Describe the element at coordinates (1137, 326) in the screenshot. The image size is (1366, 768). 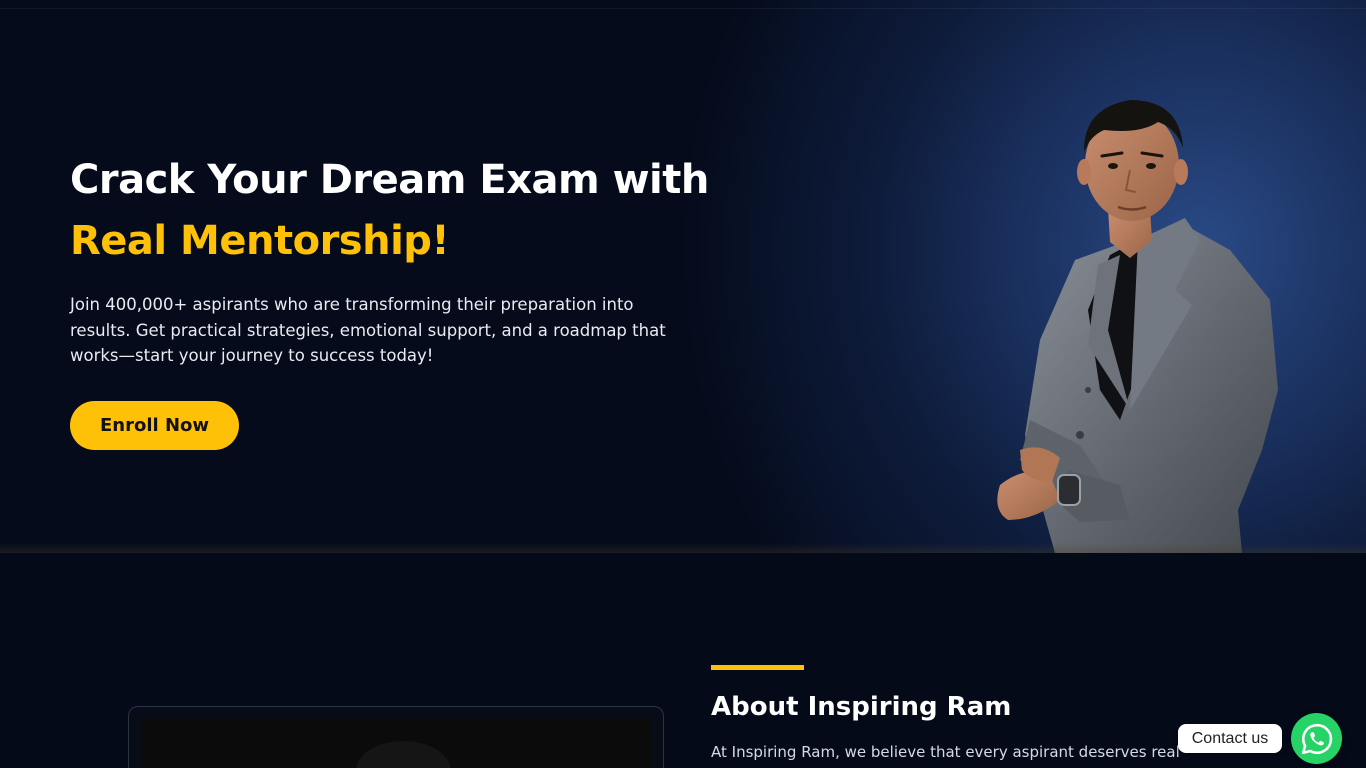
I see `mentor-photo` at that location.